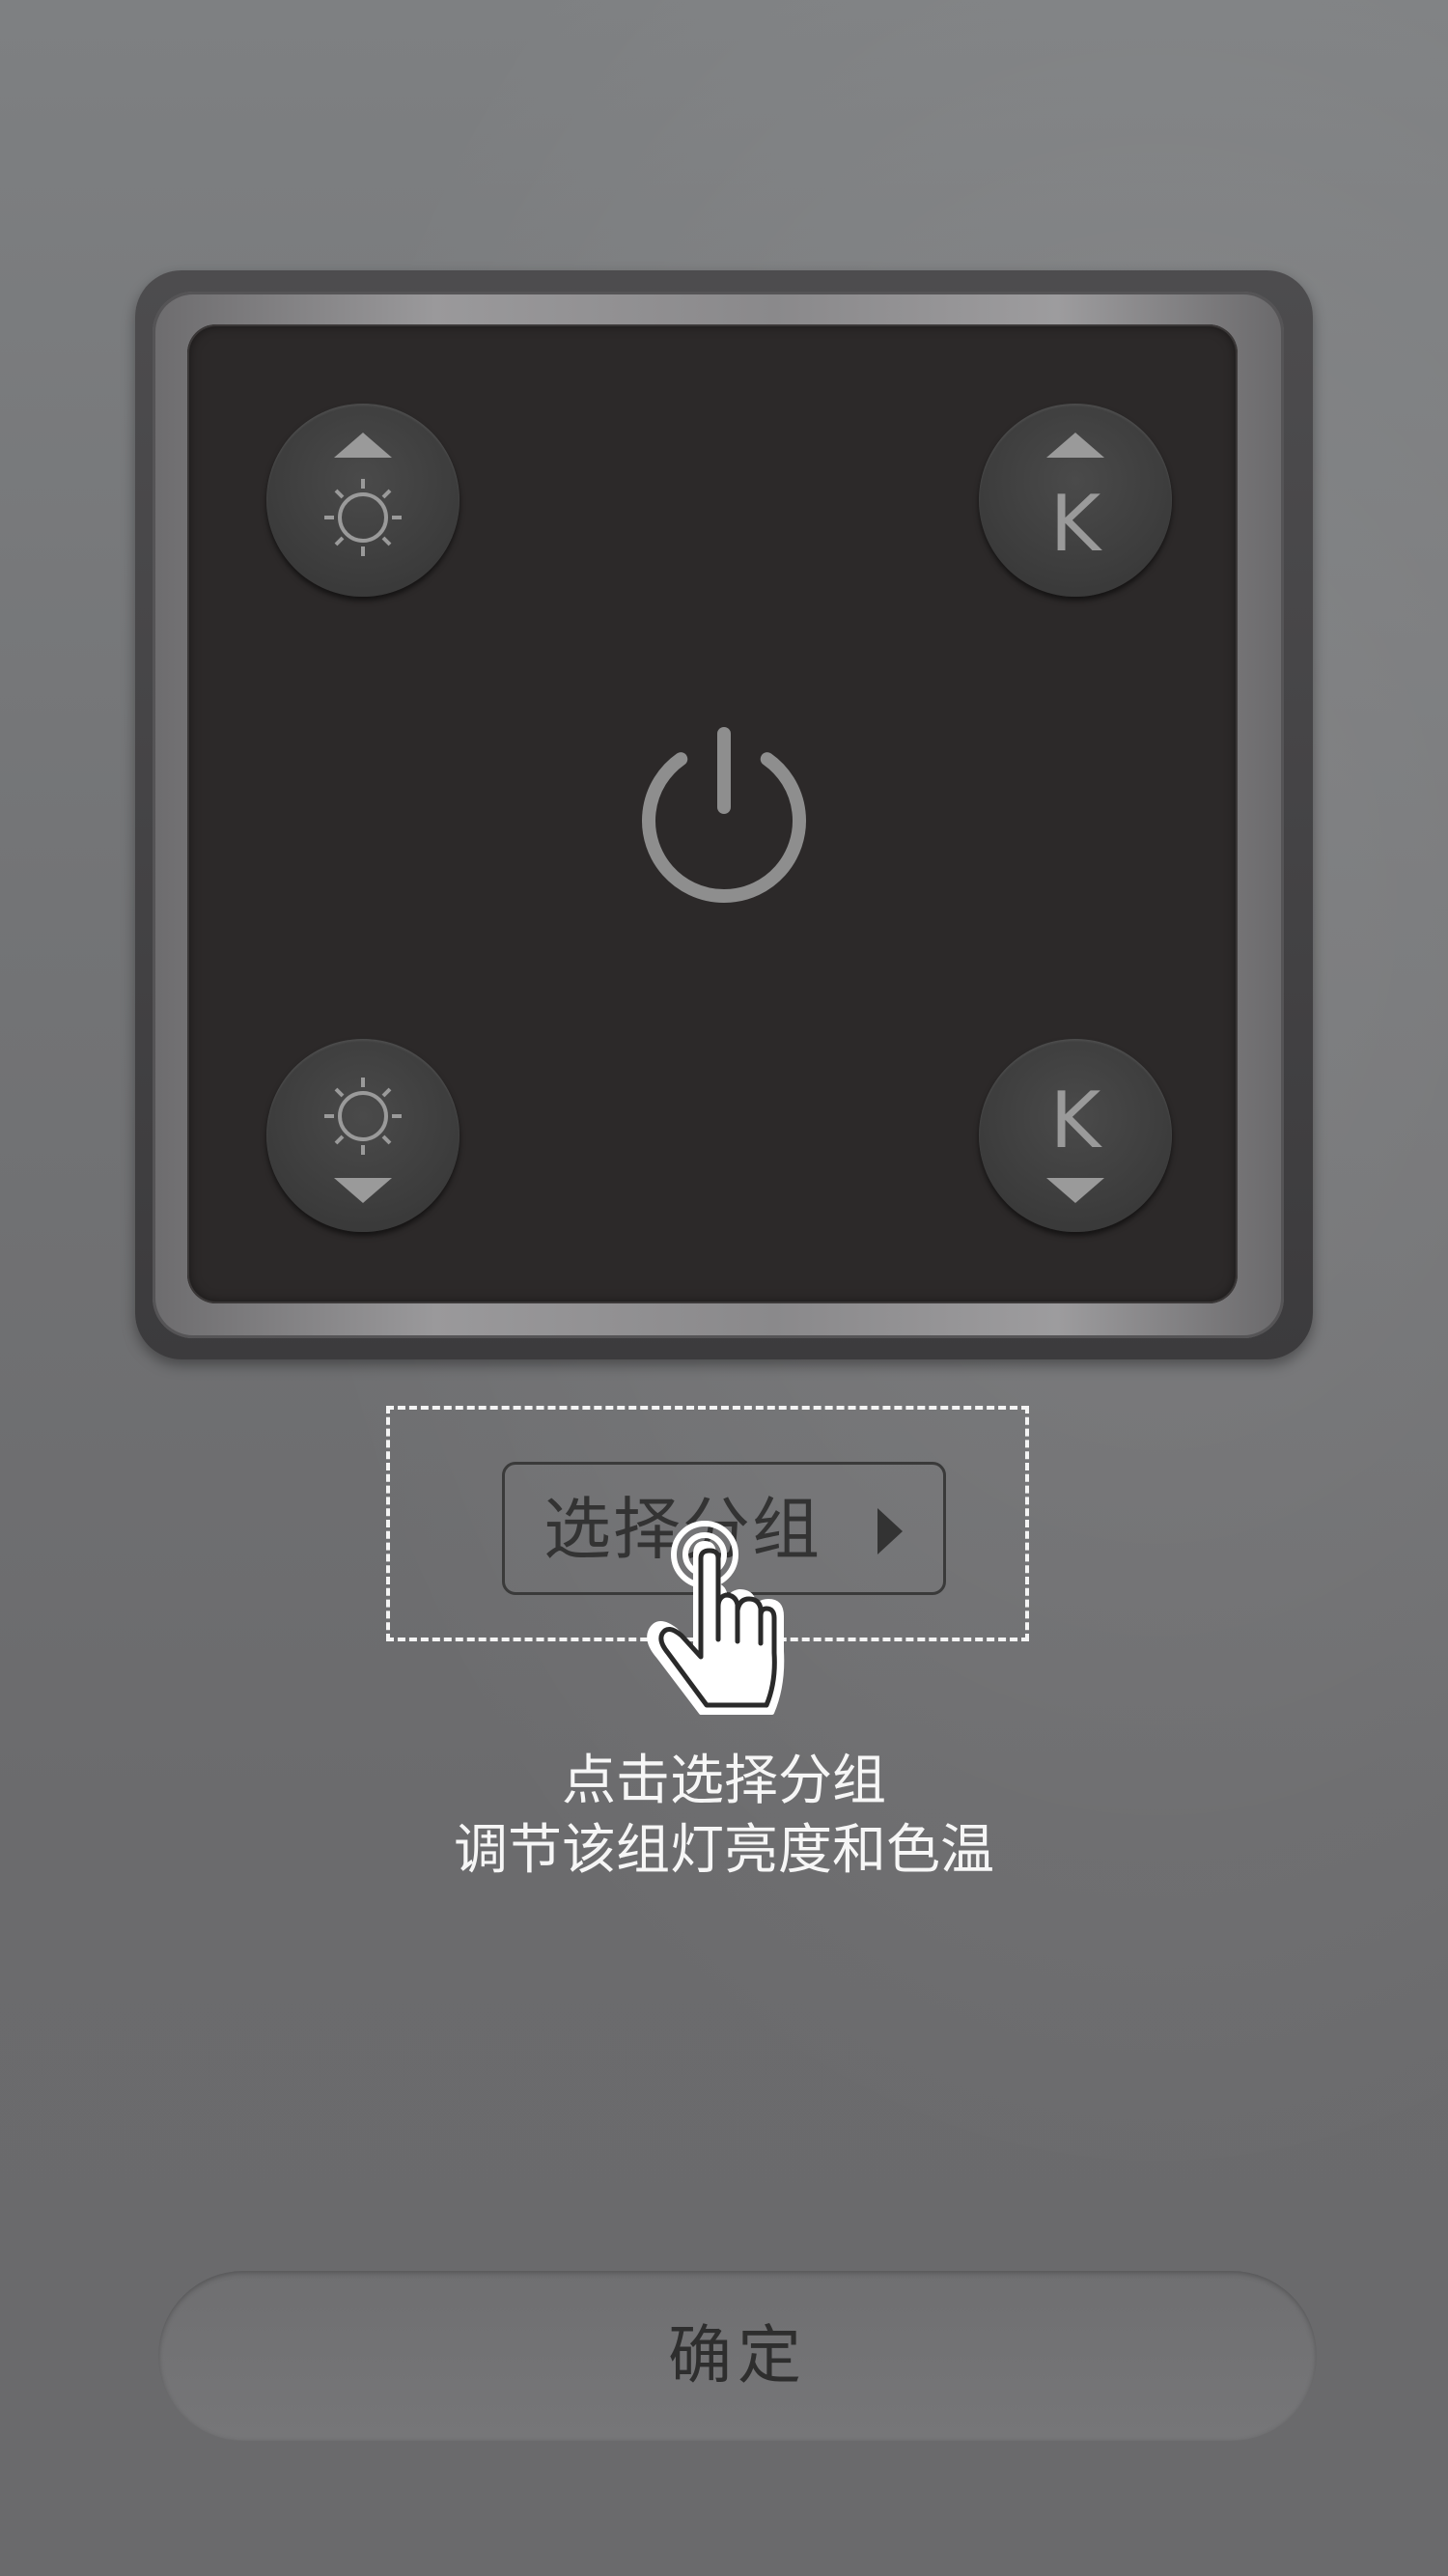 The width and height of the screenshot is (1448, 2576). I want to click on brightness-down-icon, so click(363, 1140).